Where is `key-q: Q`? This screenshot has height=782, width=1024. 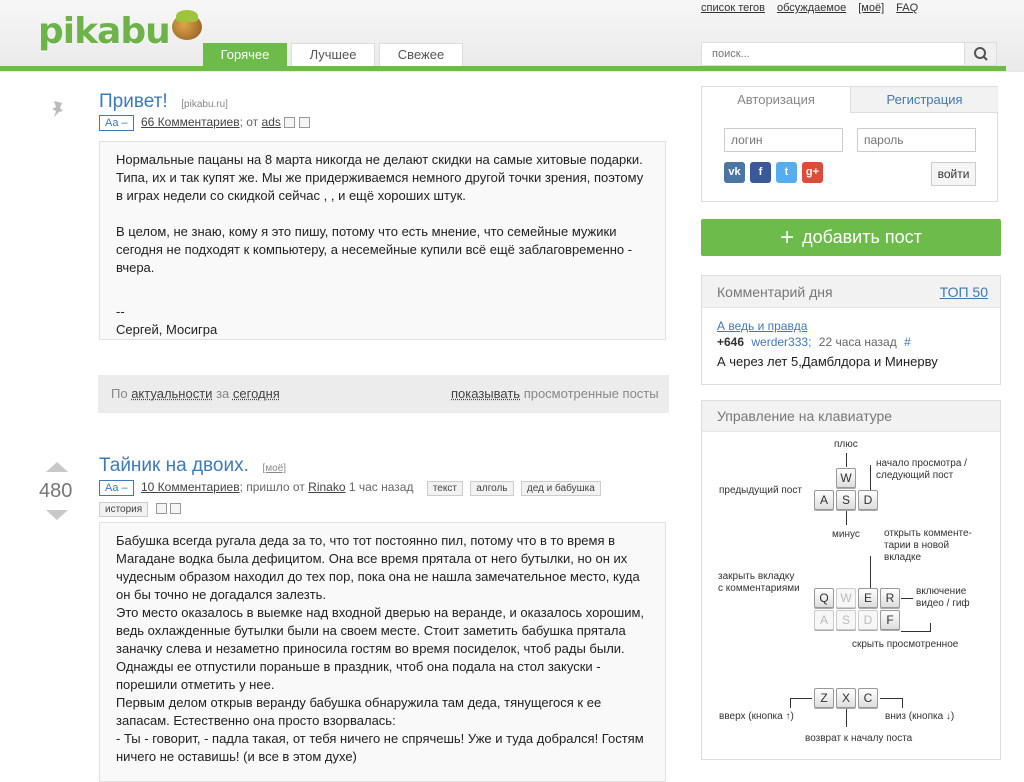 key-q: Q is located at coordinates (824, 598).